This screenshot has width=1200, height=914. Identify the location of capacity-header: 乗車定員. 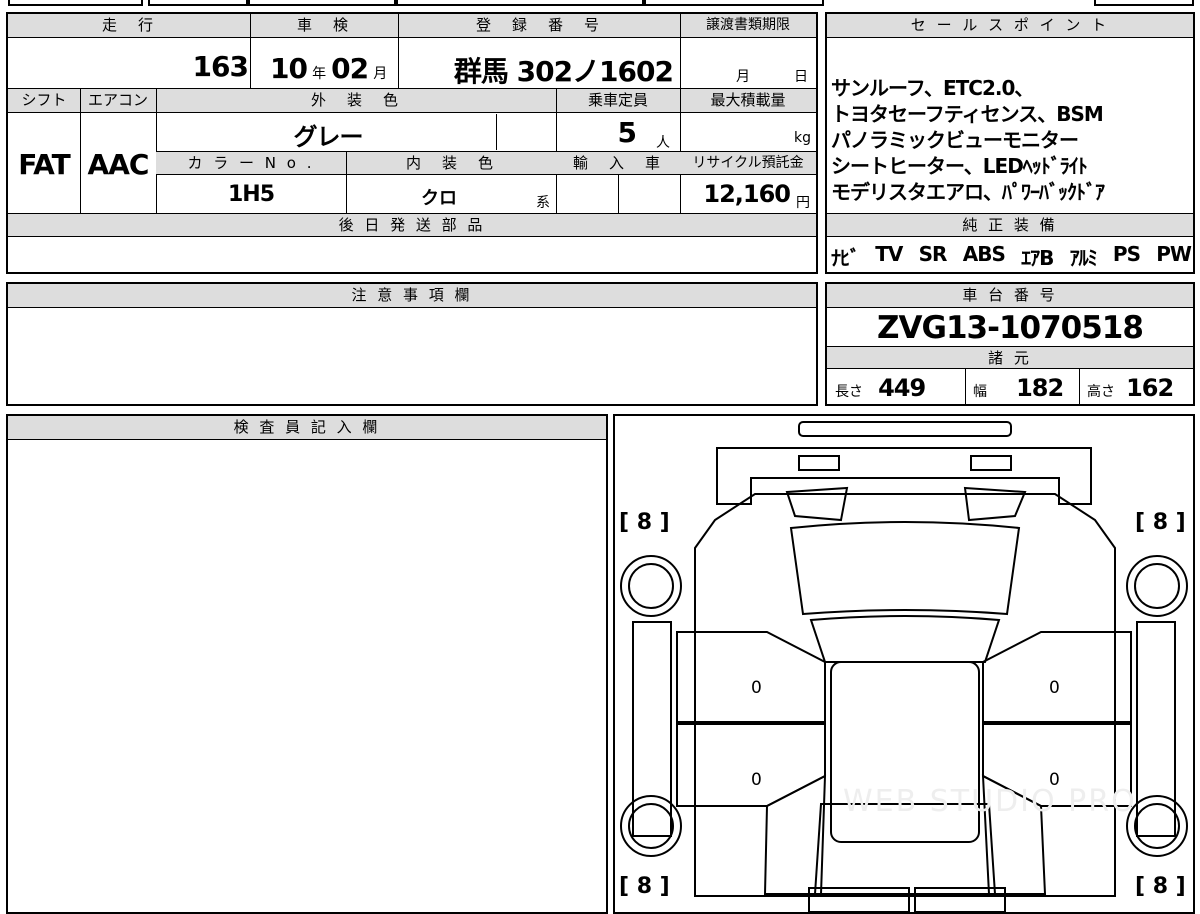
(618, 101).